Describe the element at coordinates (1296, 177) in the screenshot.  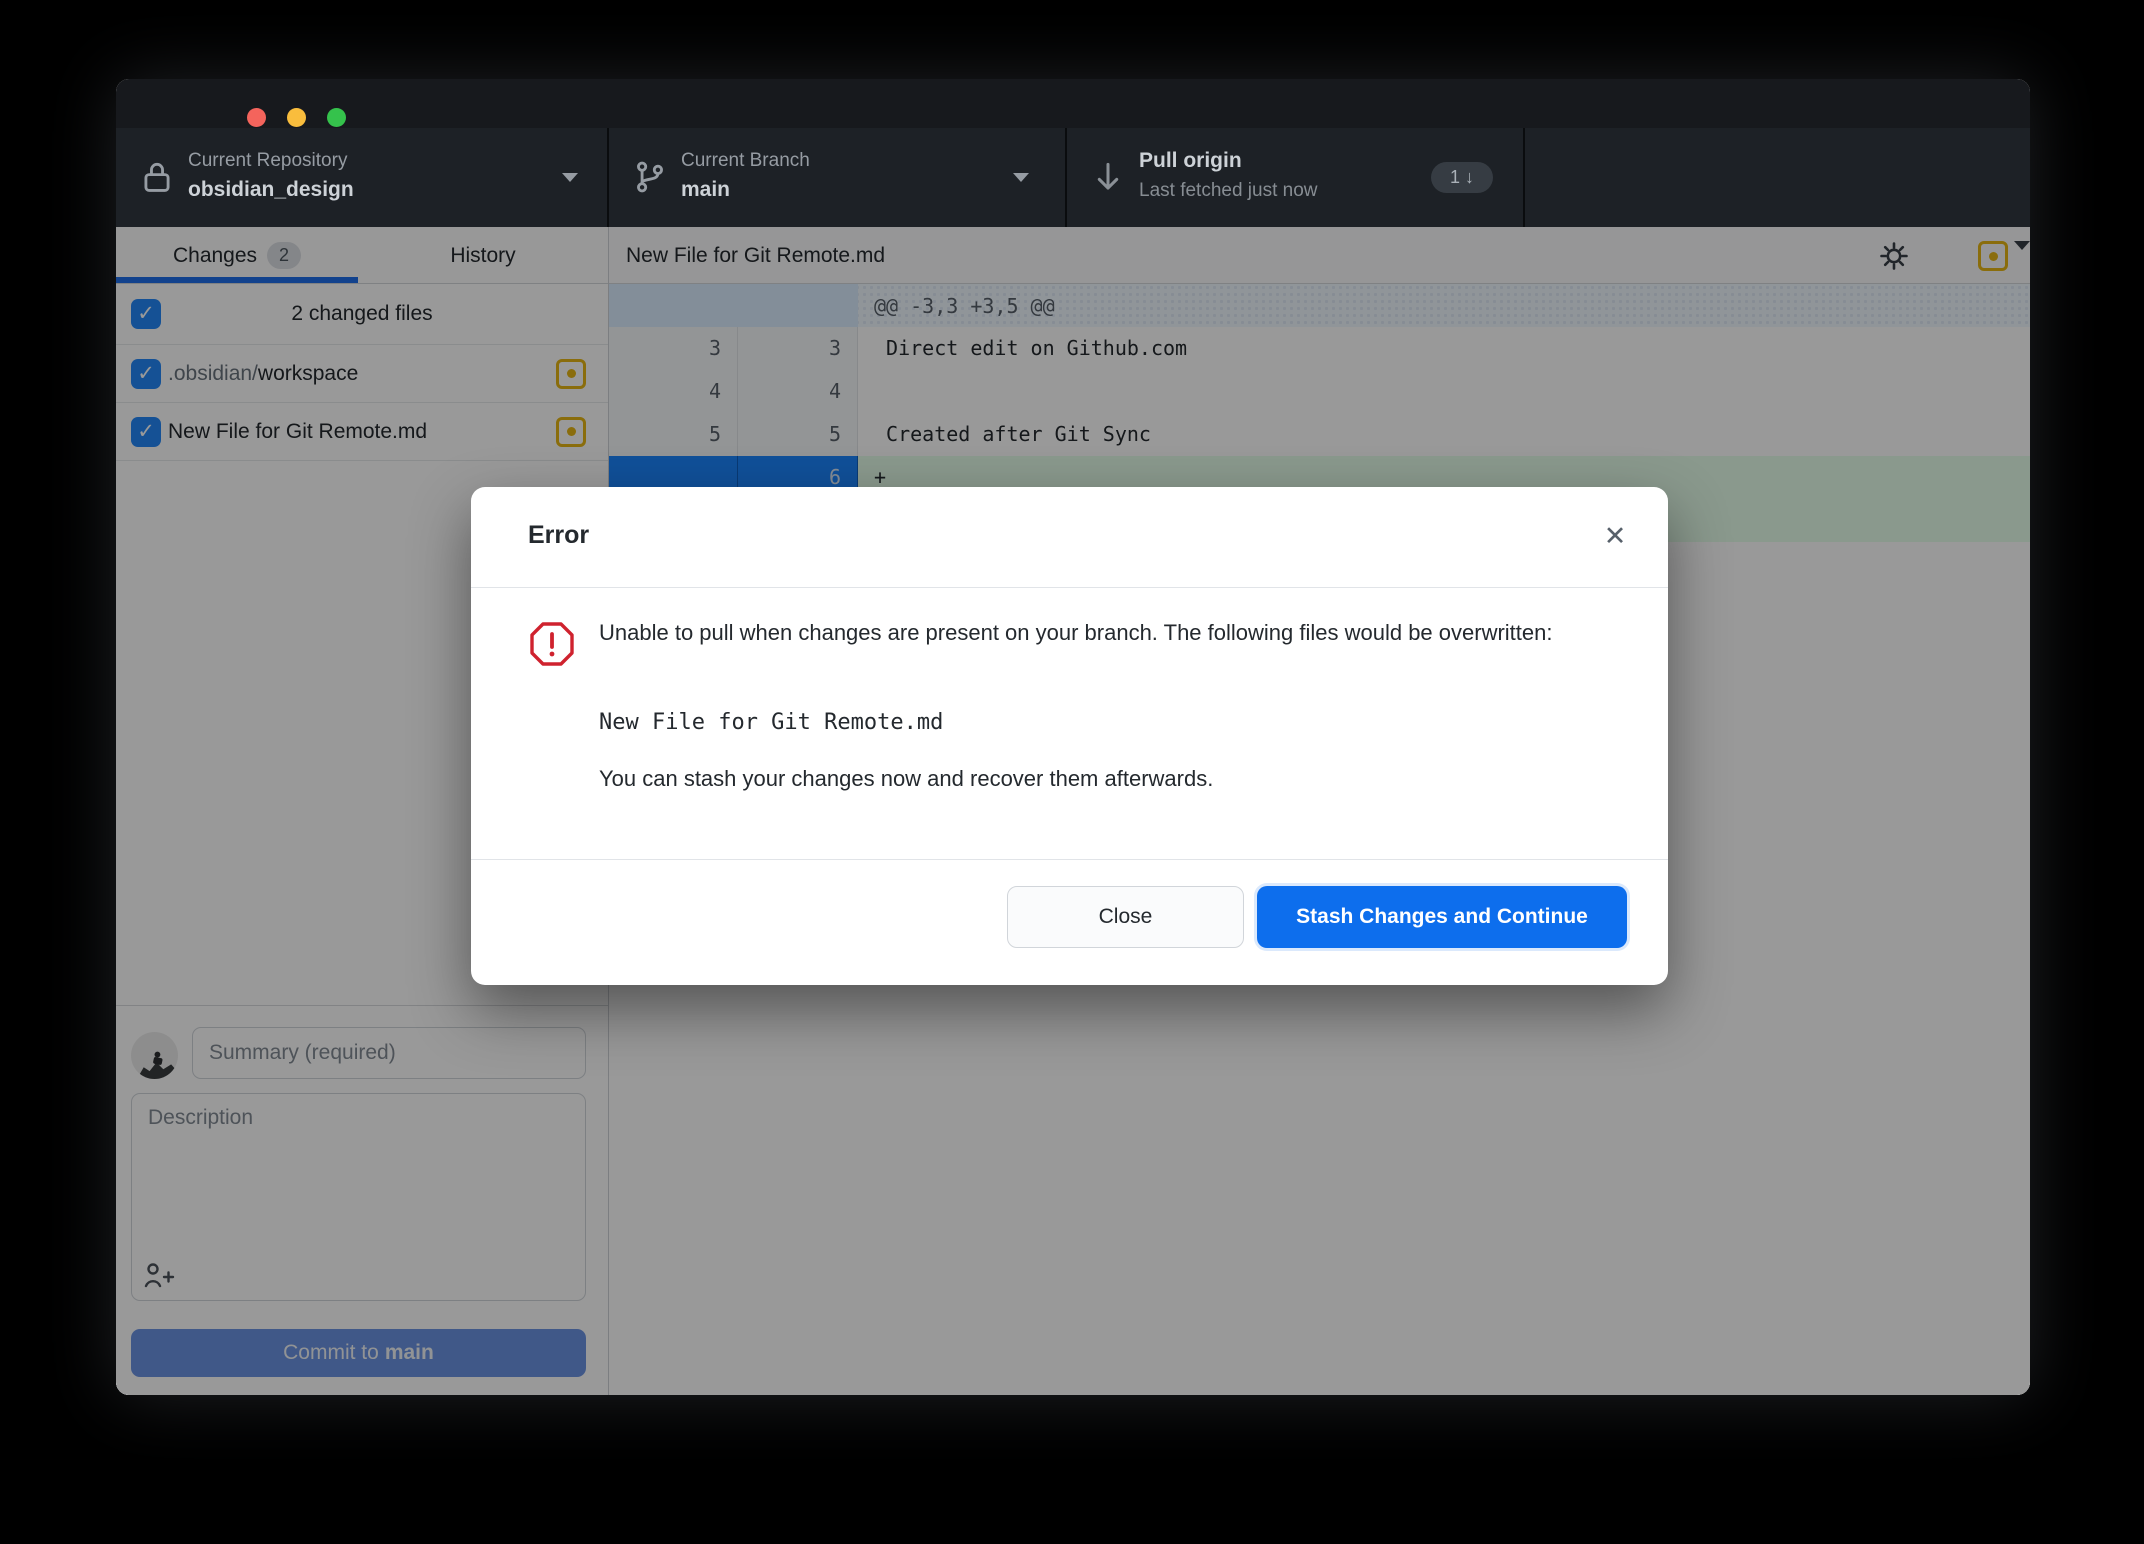
I see `pull-origin-button: Pull origin Last fetched just now 1 ↓` at that location.